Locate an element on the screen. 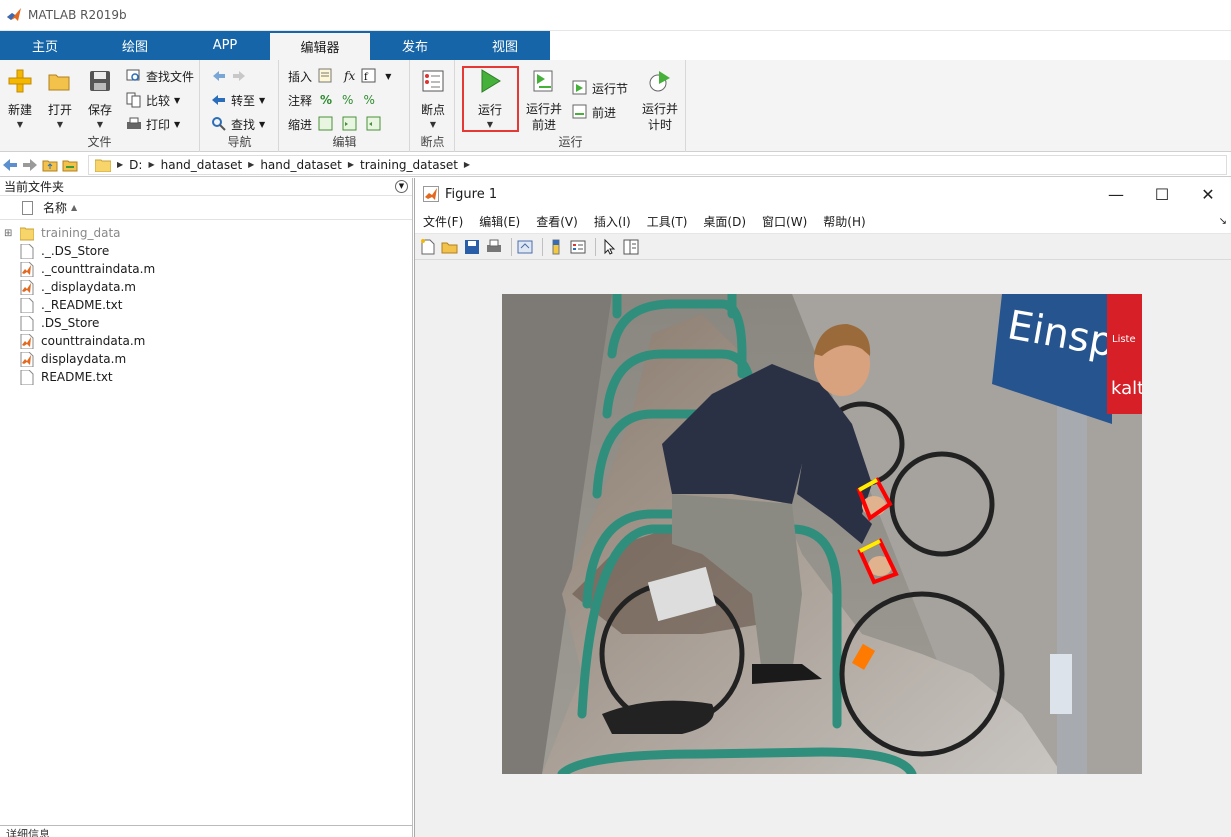 The image size is (1231, 837). new-button: 新建 ▼ is located at coordinates (20, 98).